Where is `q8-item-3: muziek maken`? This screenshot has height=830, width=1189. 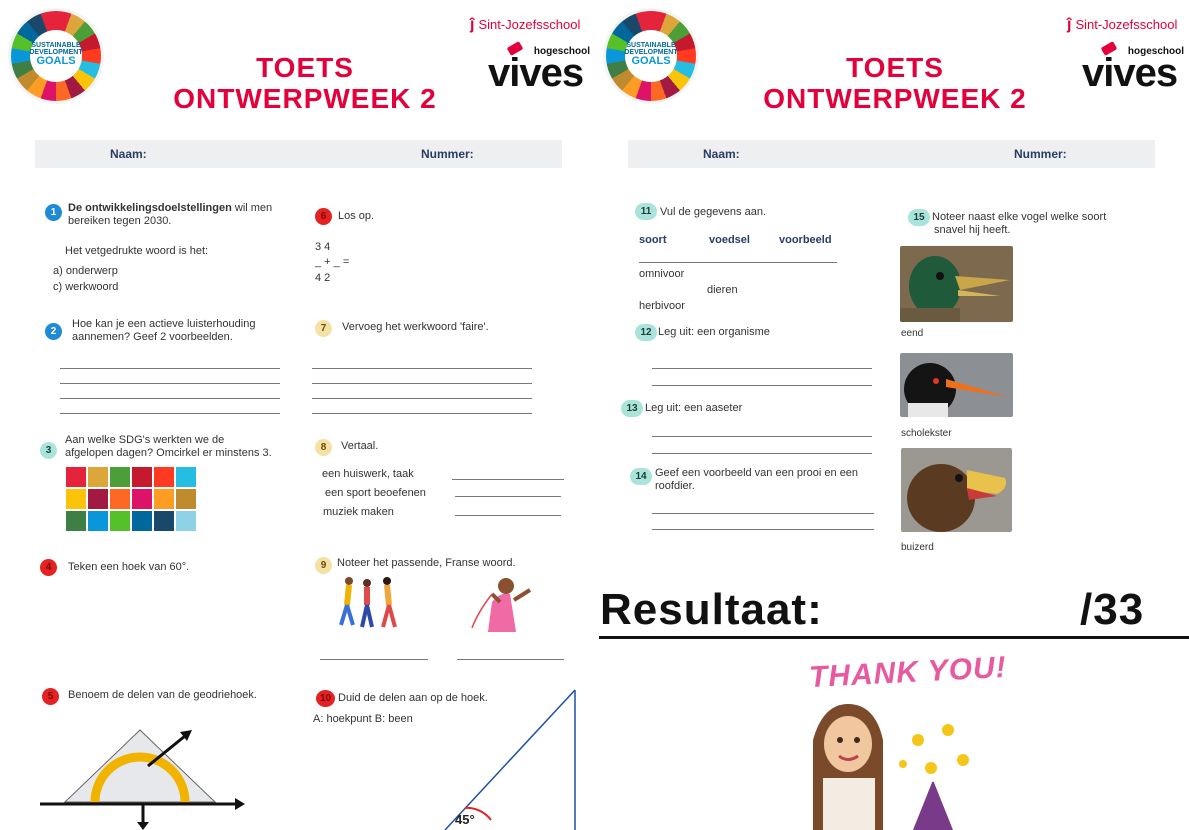 q8-item-3: muziek maken is located at coordinates (358, 512).